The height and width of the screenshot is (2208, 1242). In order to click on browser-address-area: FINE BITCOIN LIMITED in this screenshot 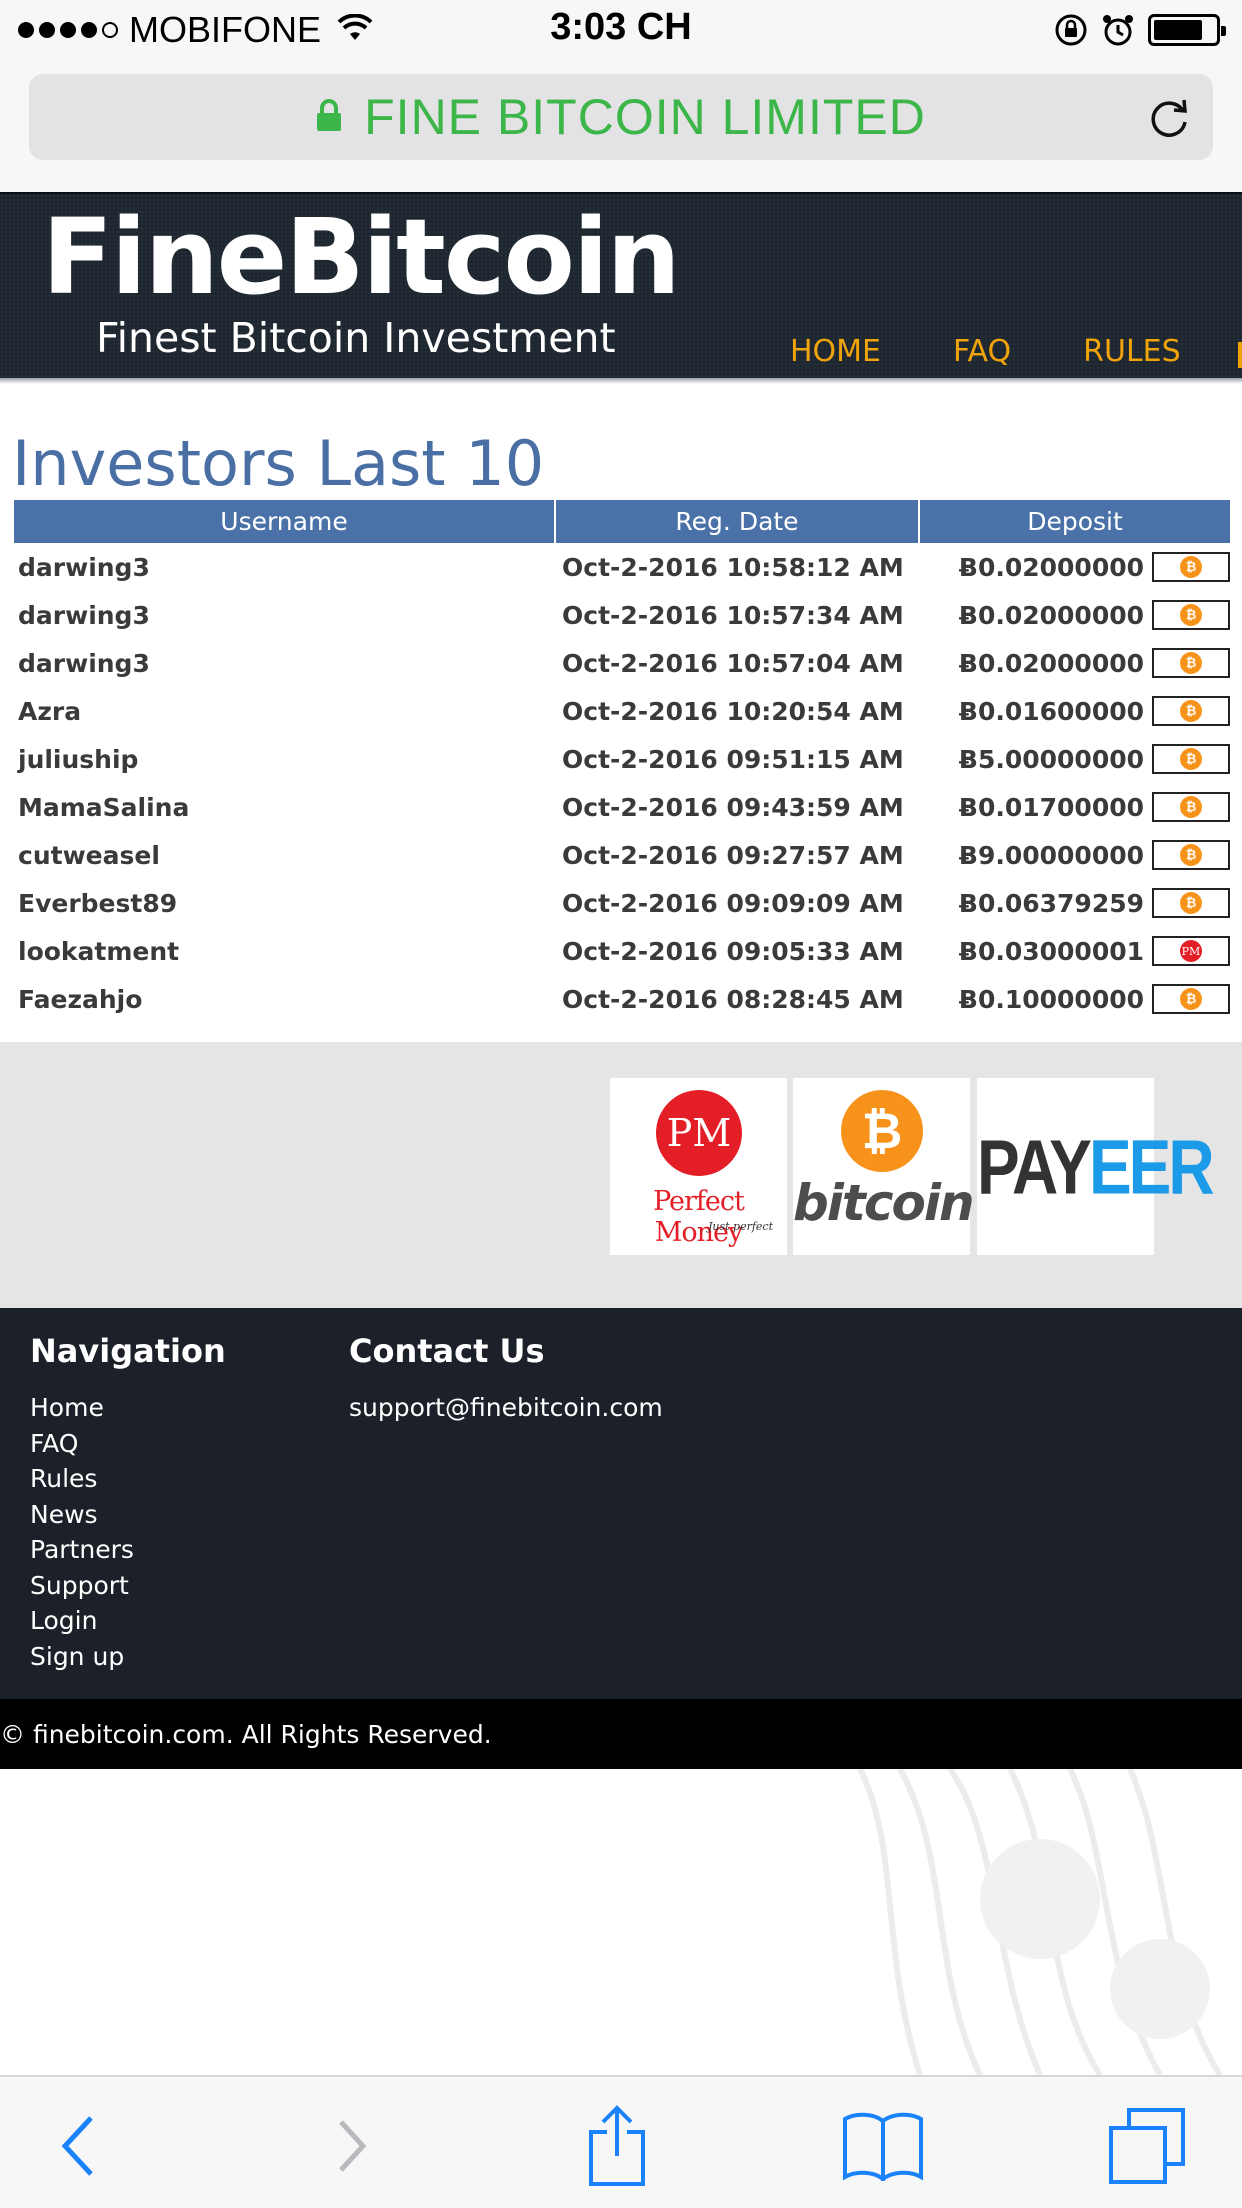, I will do `click(621, 128)`.